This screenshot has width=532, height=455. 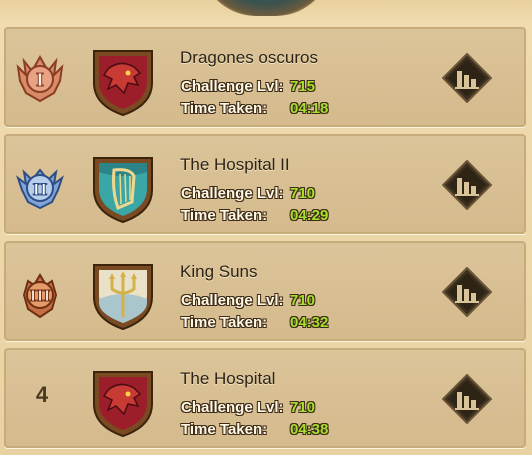 What do you see at coordinates (39, 296) in the screenshot?
I see `svg-text: III` at bounding box center [39, 296].